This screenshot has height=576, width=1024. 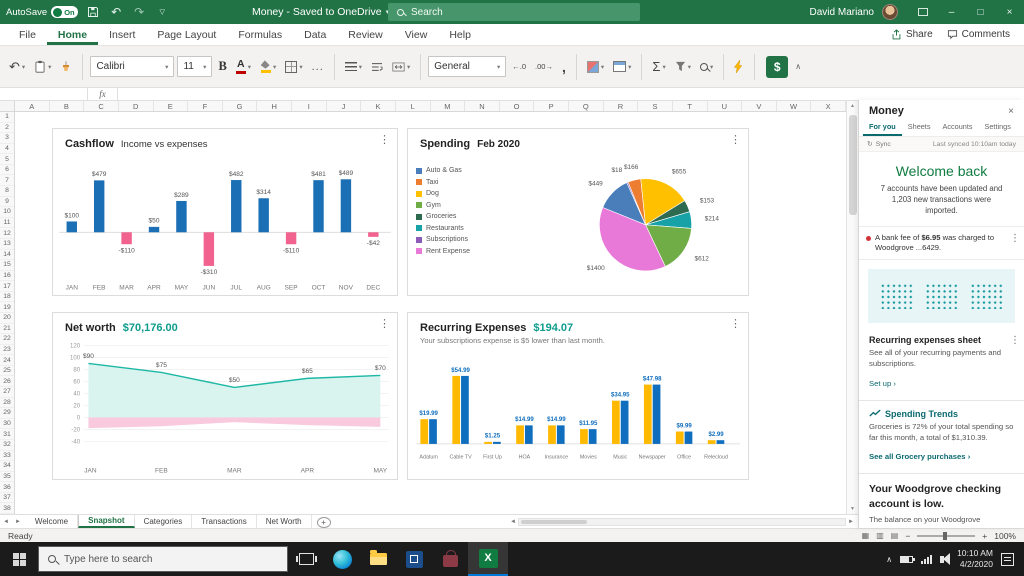 What do you see at coordinates (882, 127) in the screenshot?
I see `pane-tab-for-you: For you` at bounding box center [882, 127].